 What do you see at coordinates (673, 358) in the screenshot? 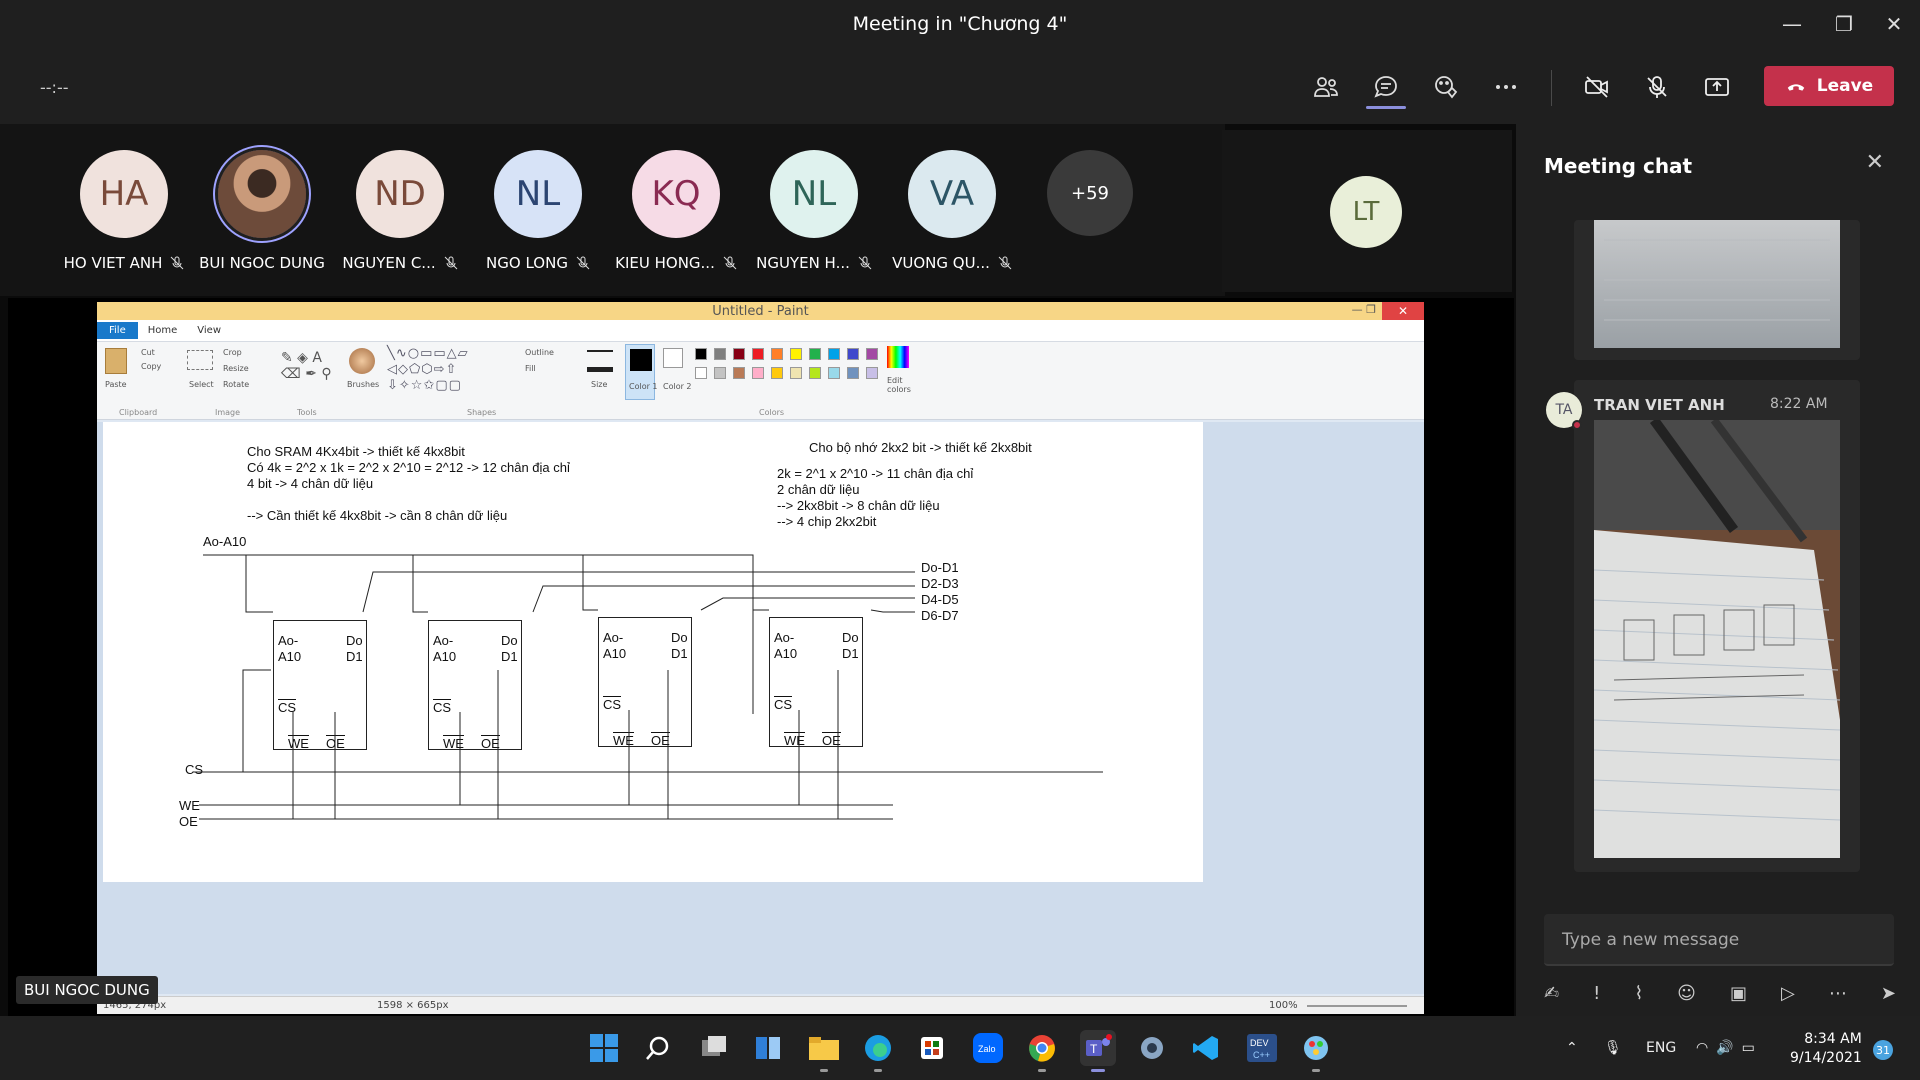
I see `color2-box` at bounding box center [673, 358].